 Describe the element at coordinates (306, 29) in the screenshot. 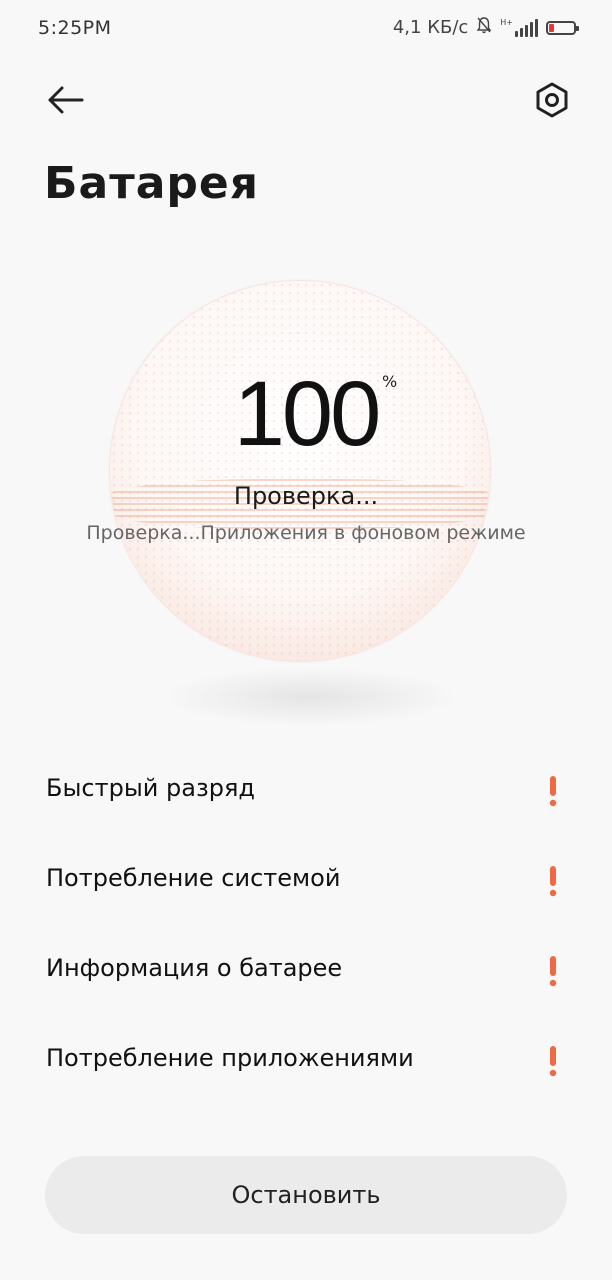

I see `status-bar: 5:25PM 4,1 КБ/с H+` at that location.